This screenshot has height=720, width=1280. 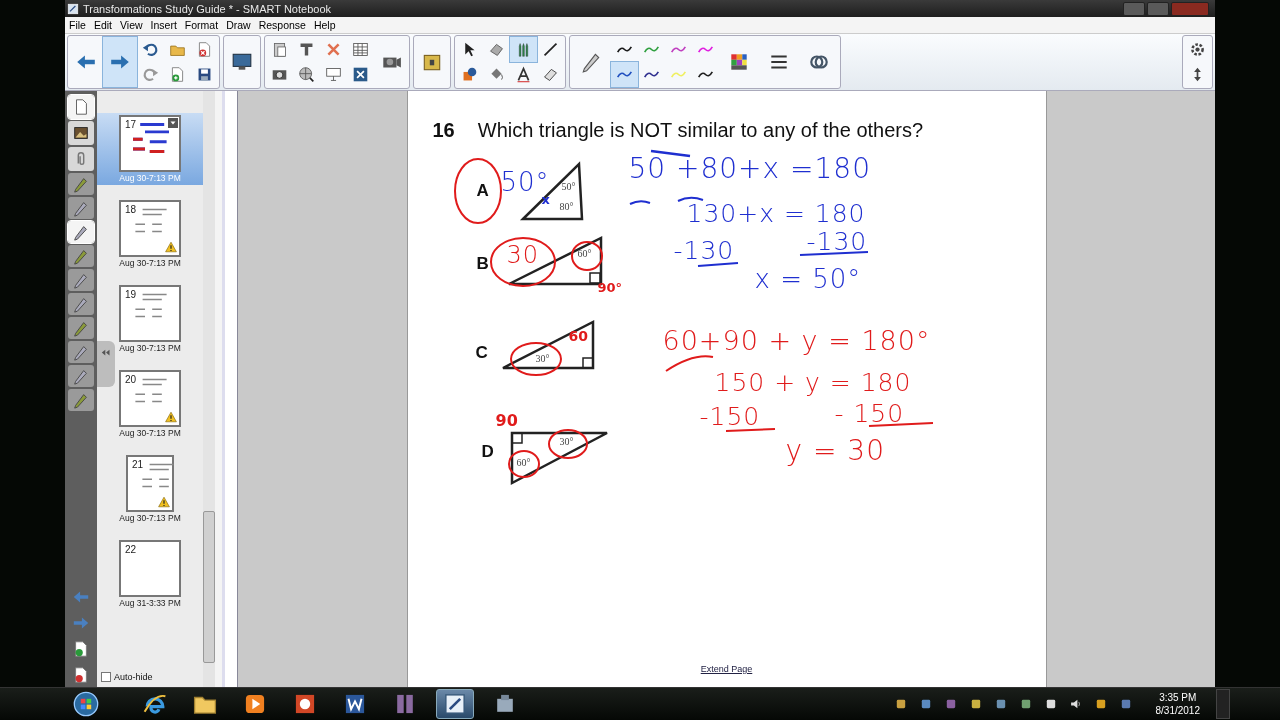 What do you see at coordinates (1177, 710) in the screenshot?
I see `clock-date: 8/31/2012` at bounding box center [1177, 710].